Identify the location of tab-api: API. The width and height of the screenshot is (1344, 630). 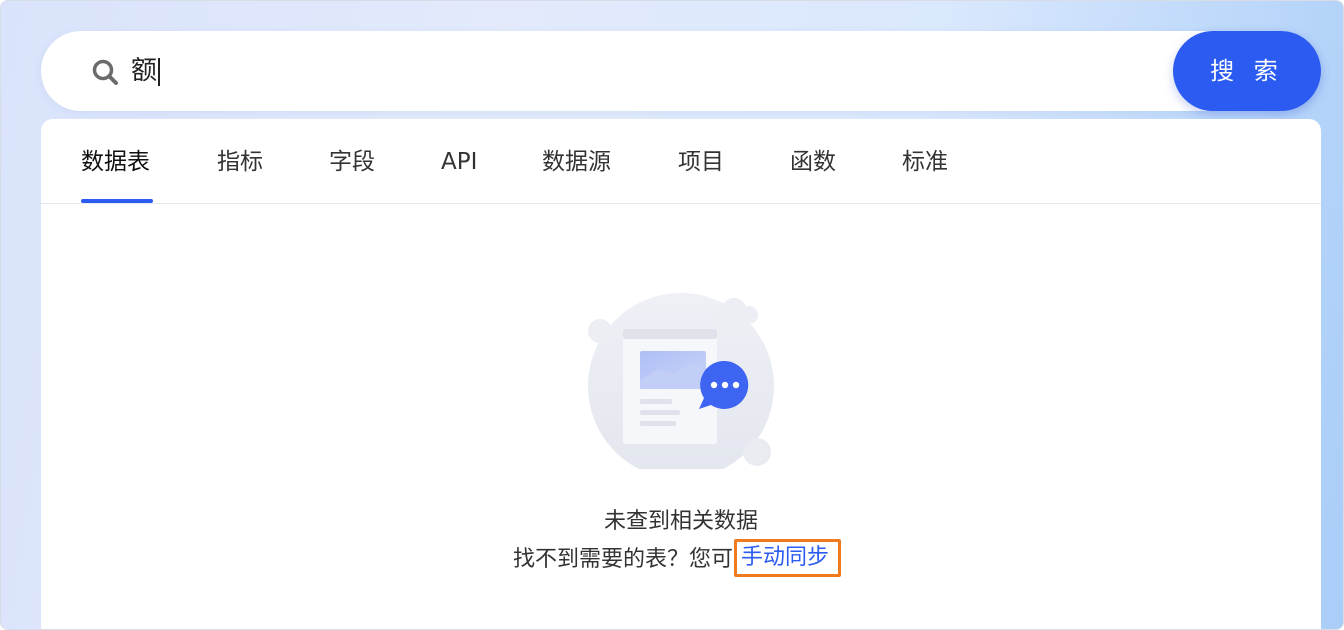
(459, 162).